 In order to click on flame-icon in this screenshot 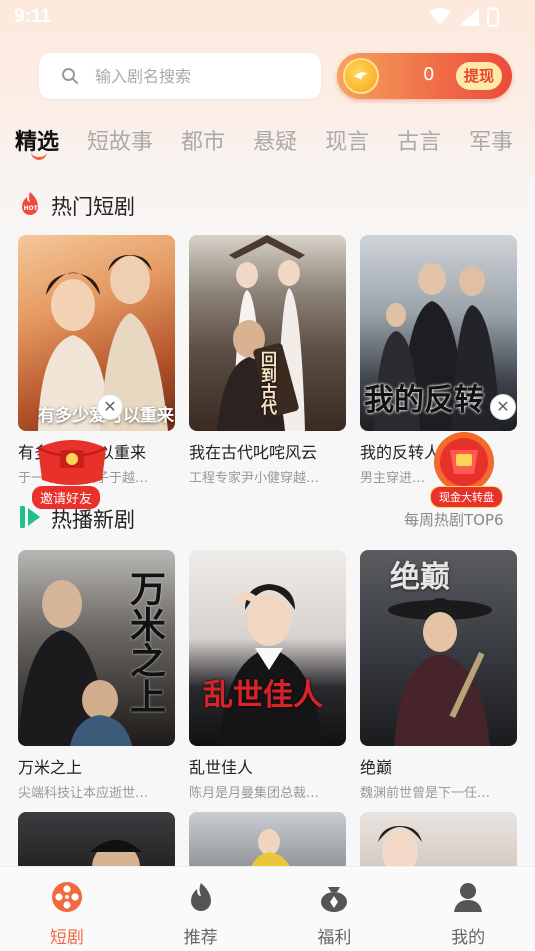, I will do `click(200, 897)`.